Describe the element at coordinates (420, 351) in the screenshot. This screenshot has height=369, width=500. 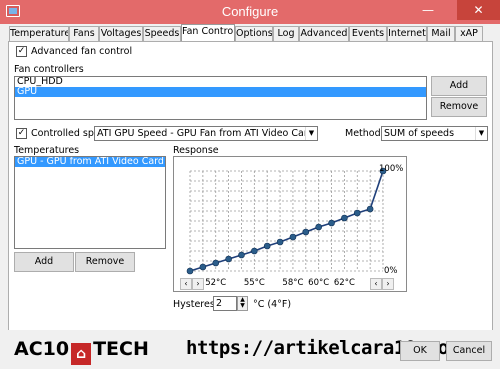
I see `ok-button: OK` at that location.